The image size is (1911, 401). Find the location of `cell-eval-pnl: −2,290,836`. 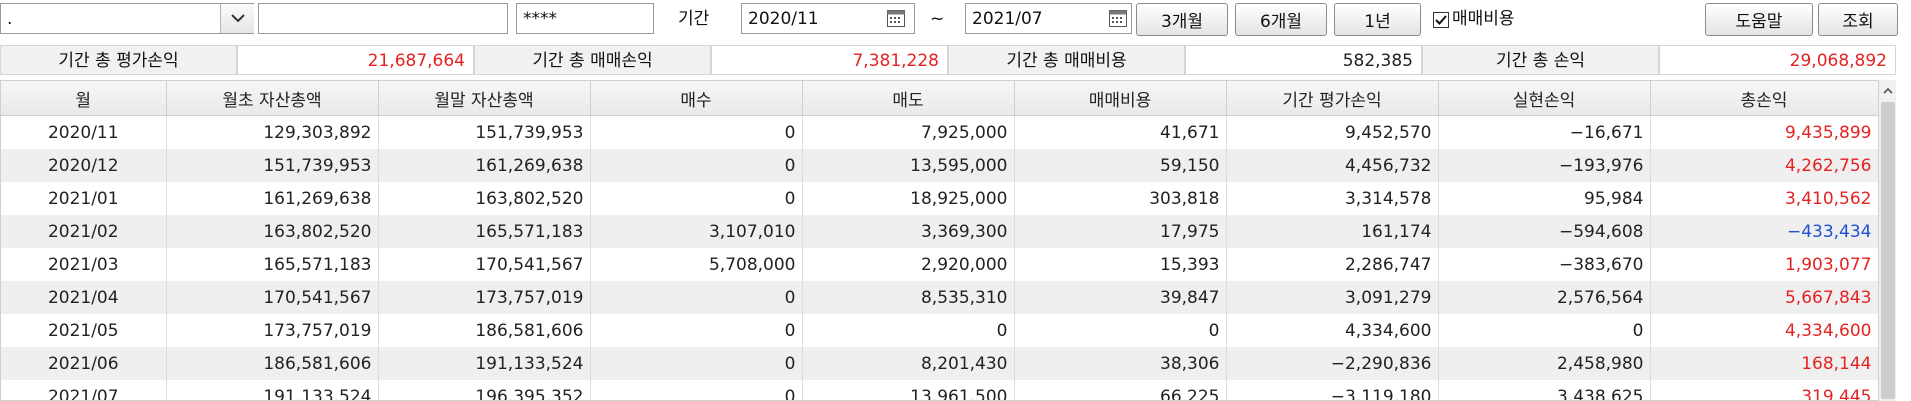

cell-eval-pnl: −2,290,836 is located at coordinates (1332, 363).